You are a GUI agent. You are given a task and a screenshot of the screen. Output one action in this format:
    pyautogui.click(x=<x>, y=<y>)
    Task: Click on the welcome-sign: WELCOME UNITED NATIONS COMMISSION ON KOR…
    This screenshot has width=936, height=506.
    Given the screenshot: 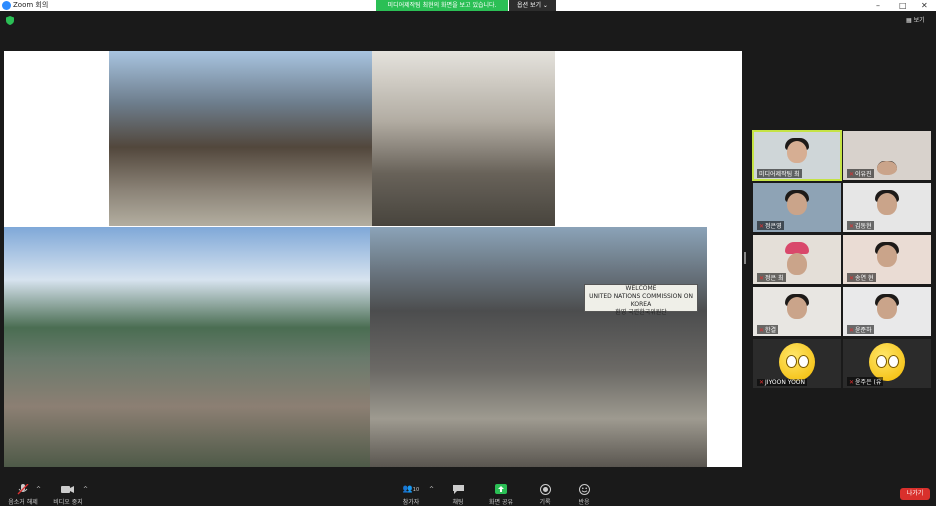 What is the action you would take?
    pyautogui.click(x=641, y=300)
    